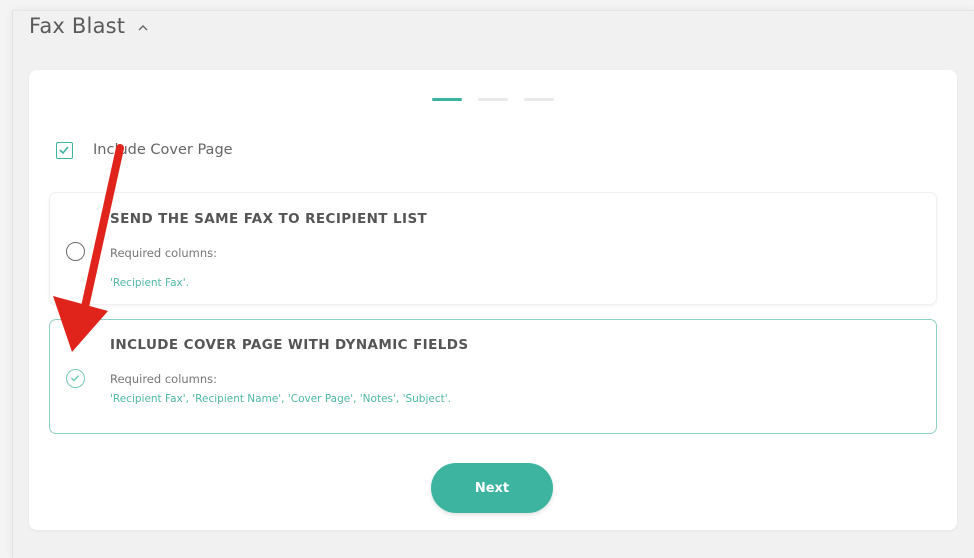 This screenshot has height=558, width=974. Describe the element at coordinates (269, 219) in the screenshot. I see `option-title: SEND THE SAME FAX TO RECIPIENT LIST` at that location.